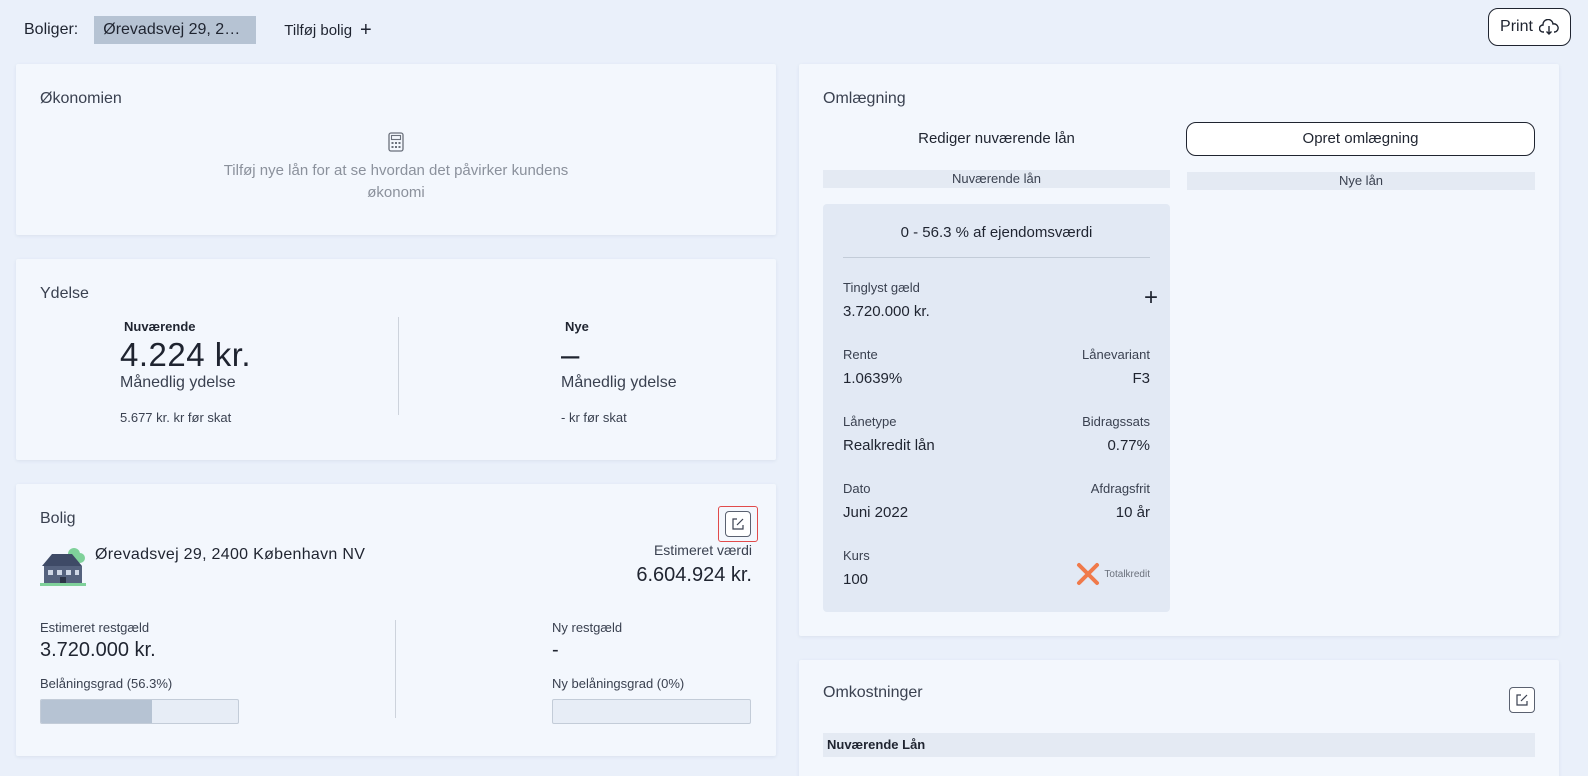  I want to click on rente-label: Rente, so click(860, 354).